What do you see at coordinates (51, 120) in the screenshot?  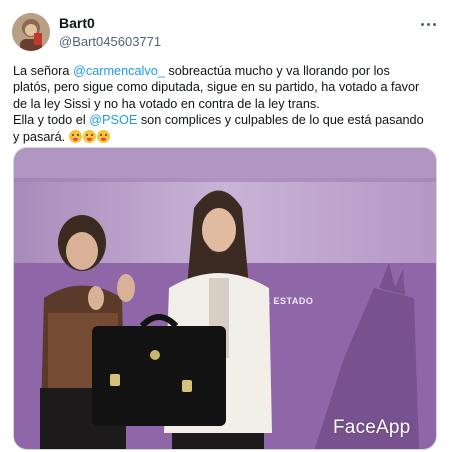 I see `text-segment: Ella y todo el` at bounding box center [51, 120].